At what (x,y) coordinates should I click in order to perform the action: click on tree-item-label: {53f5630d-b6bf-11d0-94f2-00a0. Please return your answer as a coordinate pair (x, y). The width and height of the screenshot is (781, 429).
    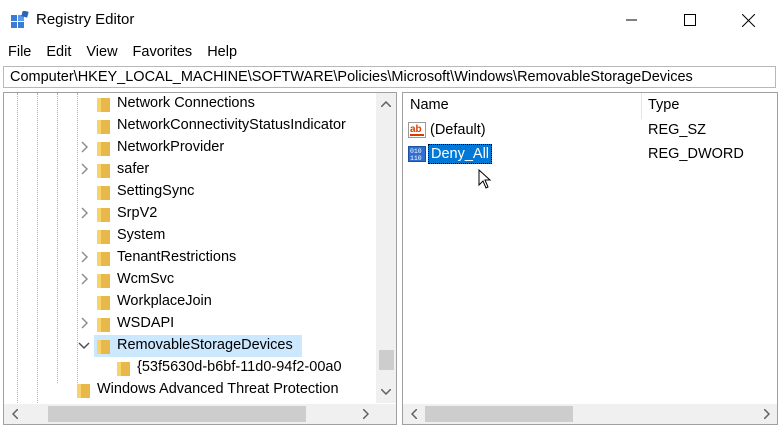
    Looking at the image, I should click on (239, 367).